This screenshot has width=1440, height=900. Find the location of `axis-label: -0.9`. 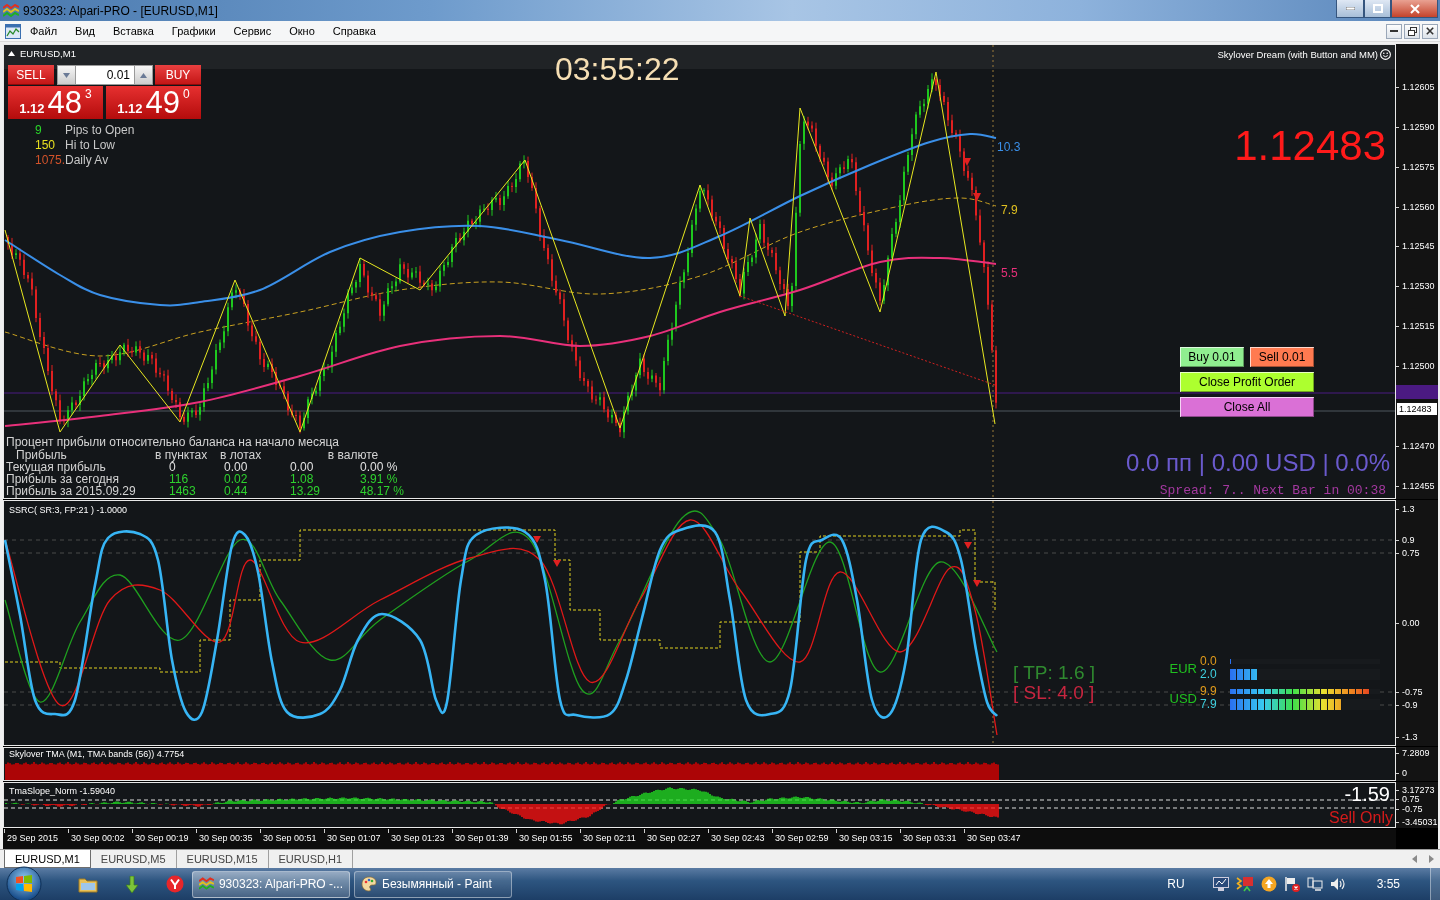

axis-label: -0.9 is located at coordinates (1410, 705).